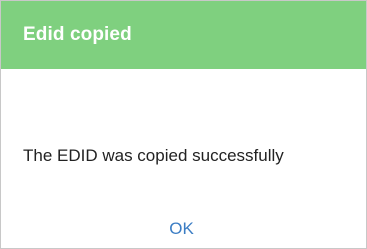 The width and height of the screenshot is (367, 249). I want to click on ok-button: OK, so click(181, 229).